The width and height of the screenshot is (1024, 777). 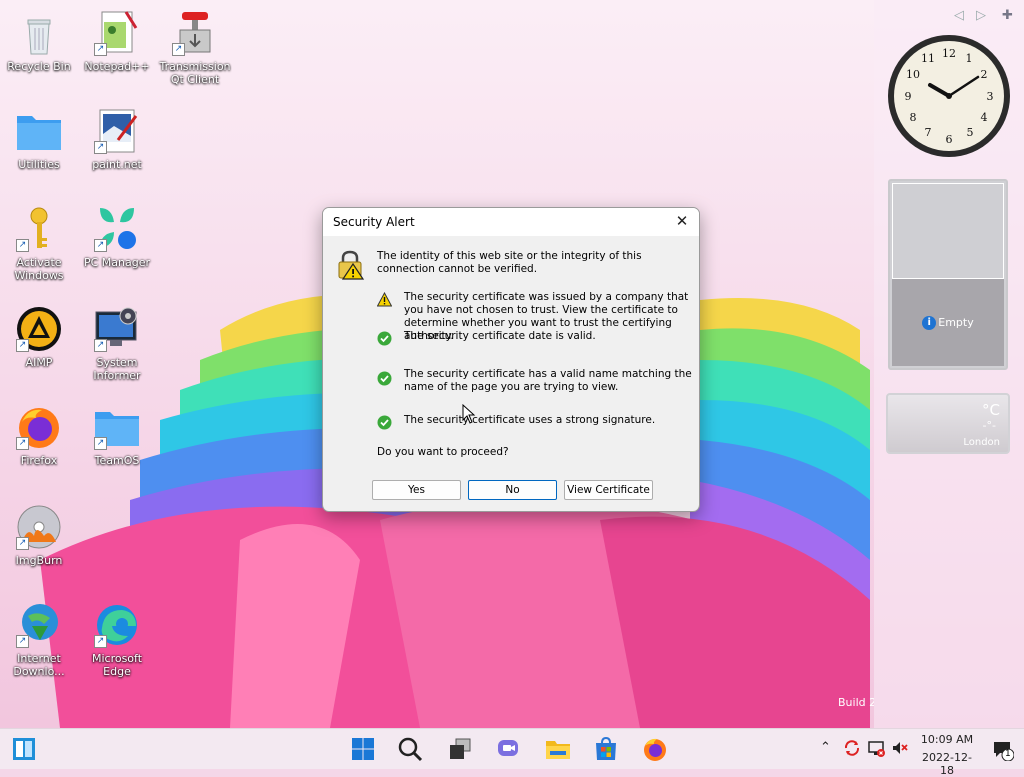 I want to click on system-informer-icon: ↗, so click(x=117, y=329).